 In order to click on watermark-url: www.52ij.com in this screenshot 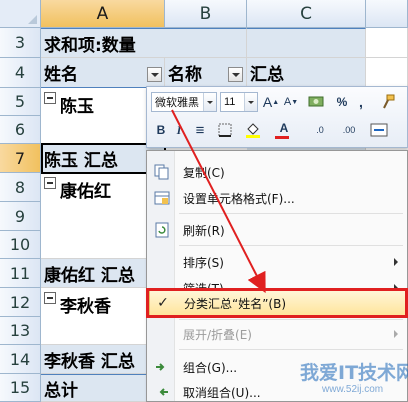, I will do `click(353, 389)`.